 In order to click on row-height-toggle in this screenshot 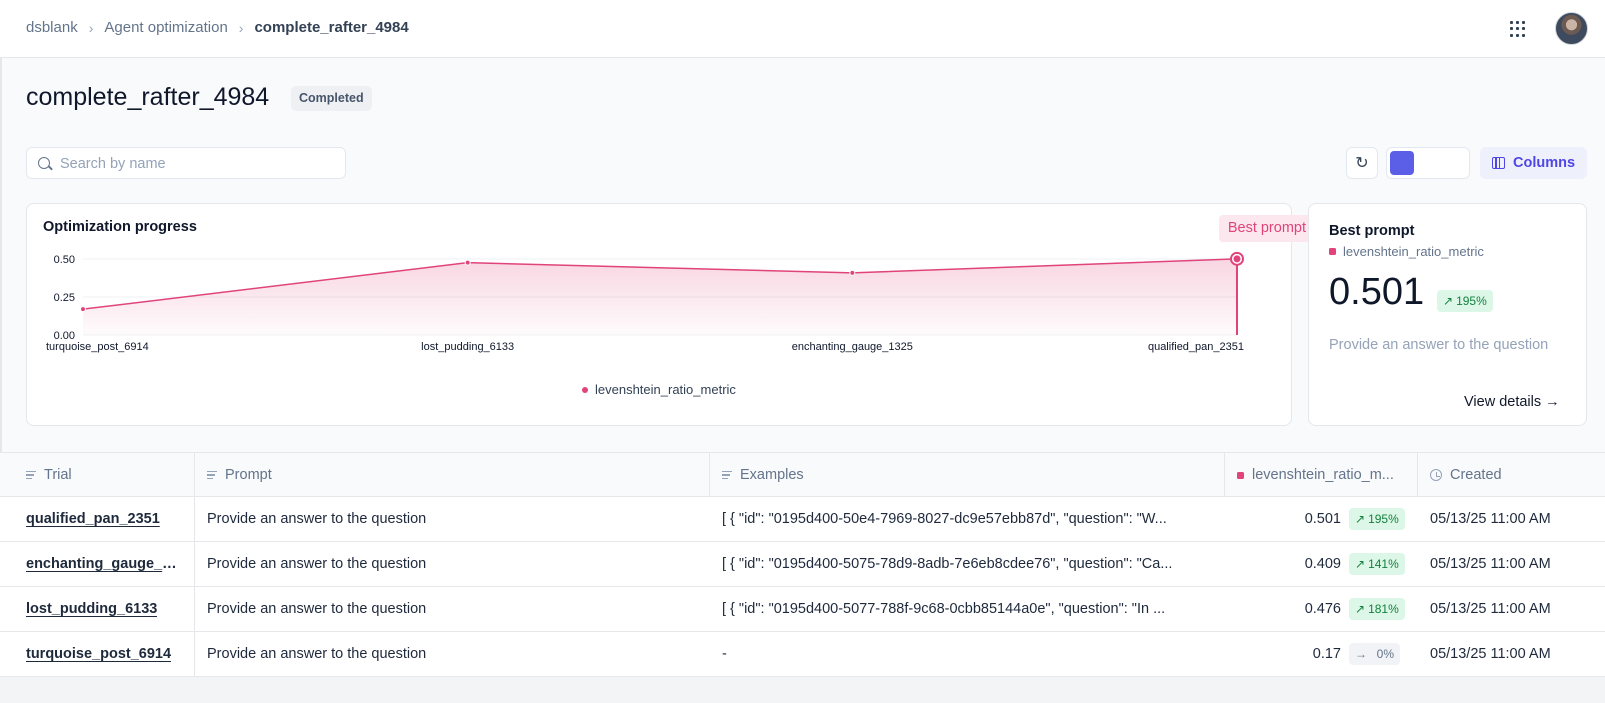, I will do `click(1428, 163)`.